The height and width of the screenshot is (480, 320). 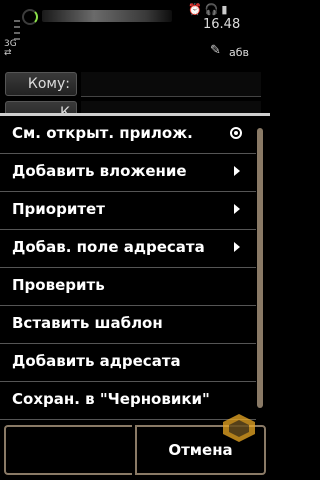 I want to click on left-softkey, so click(x=68, y=450).